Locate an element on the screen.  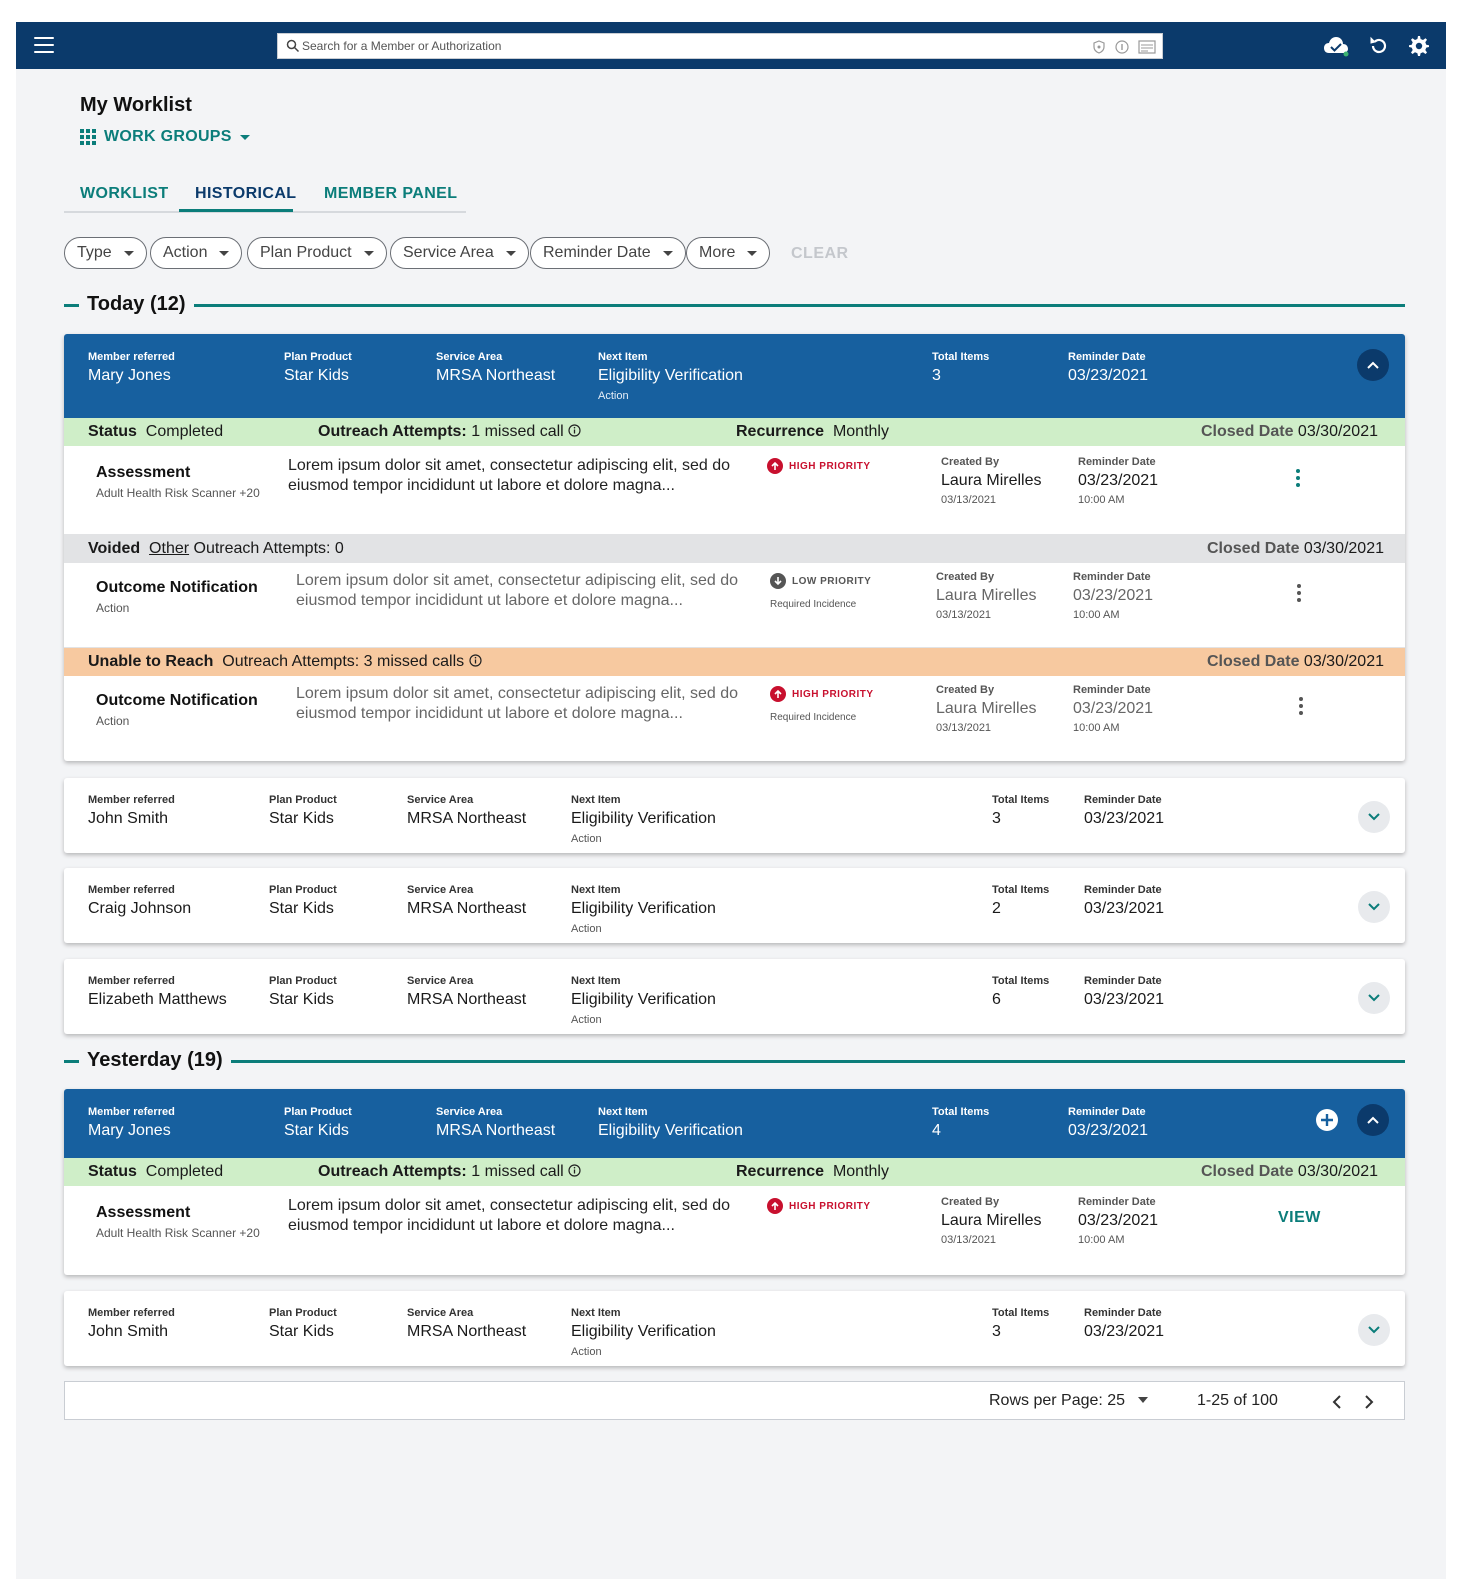
search-bar is located at coordinates (720, 46).